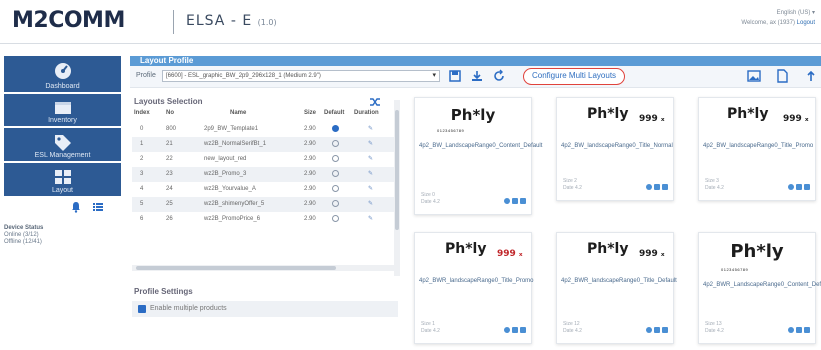  I want to click on layout-card-info: Size 1 Date 4.2, so click(430, 328).